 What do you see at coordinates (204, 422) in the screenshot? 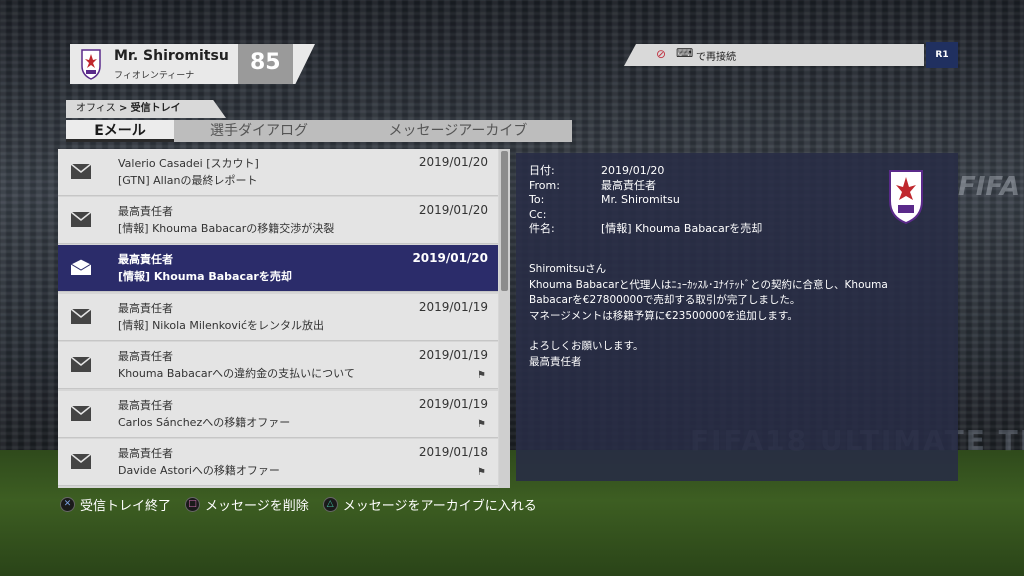
I see `email-subject: Carlos Sánchezへの移籍オファー` at bounding box center [204, 422].